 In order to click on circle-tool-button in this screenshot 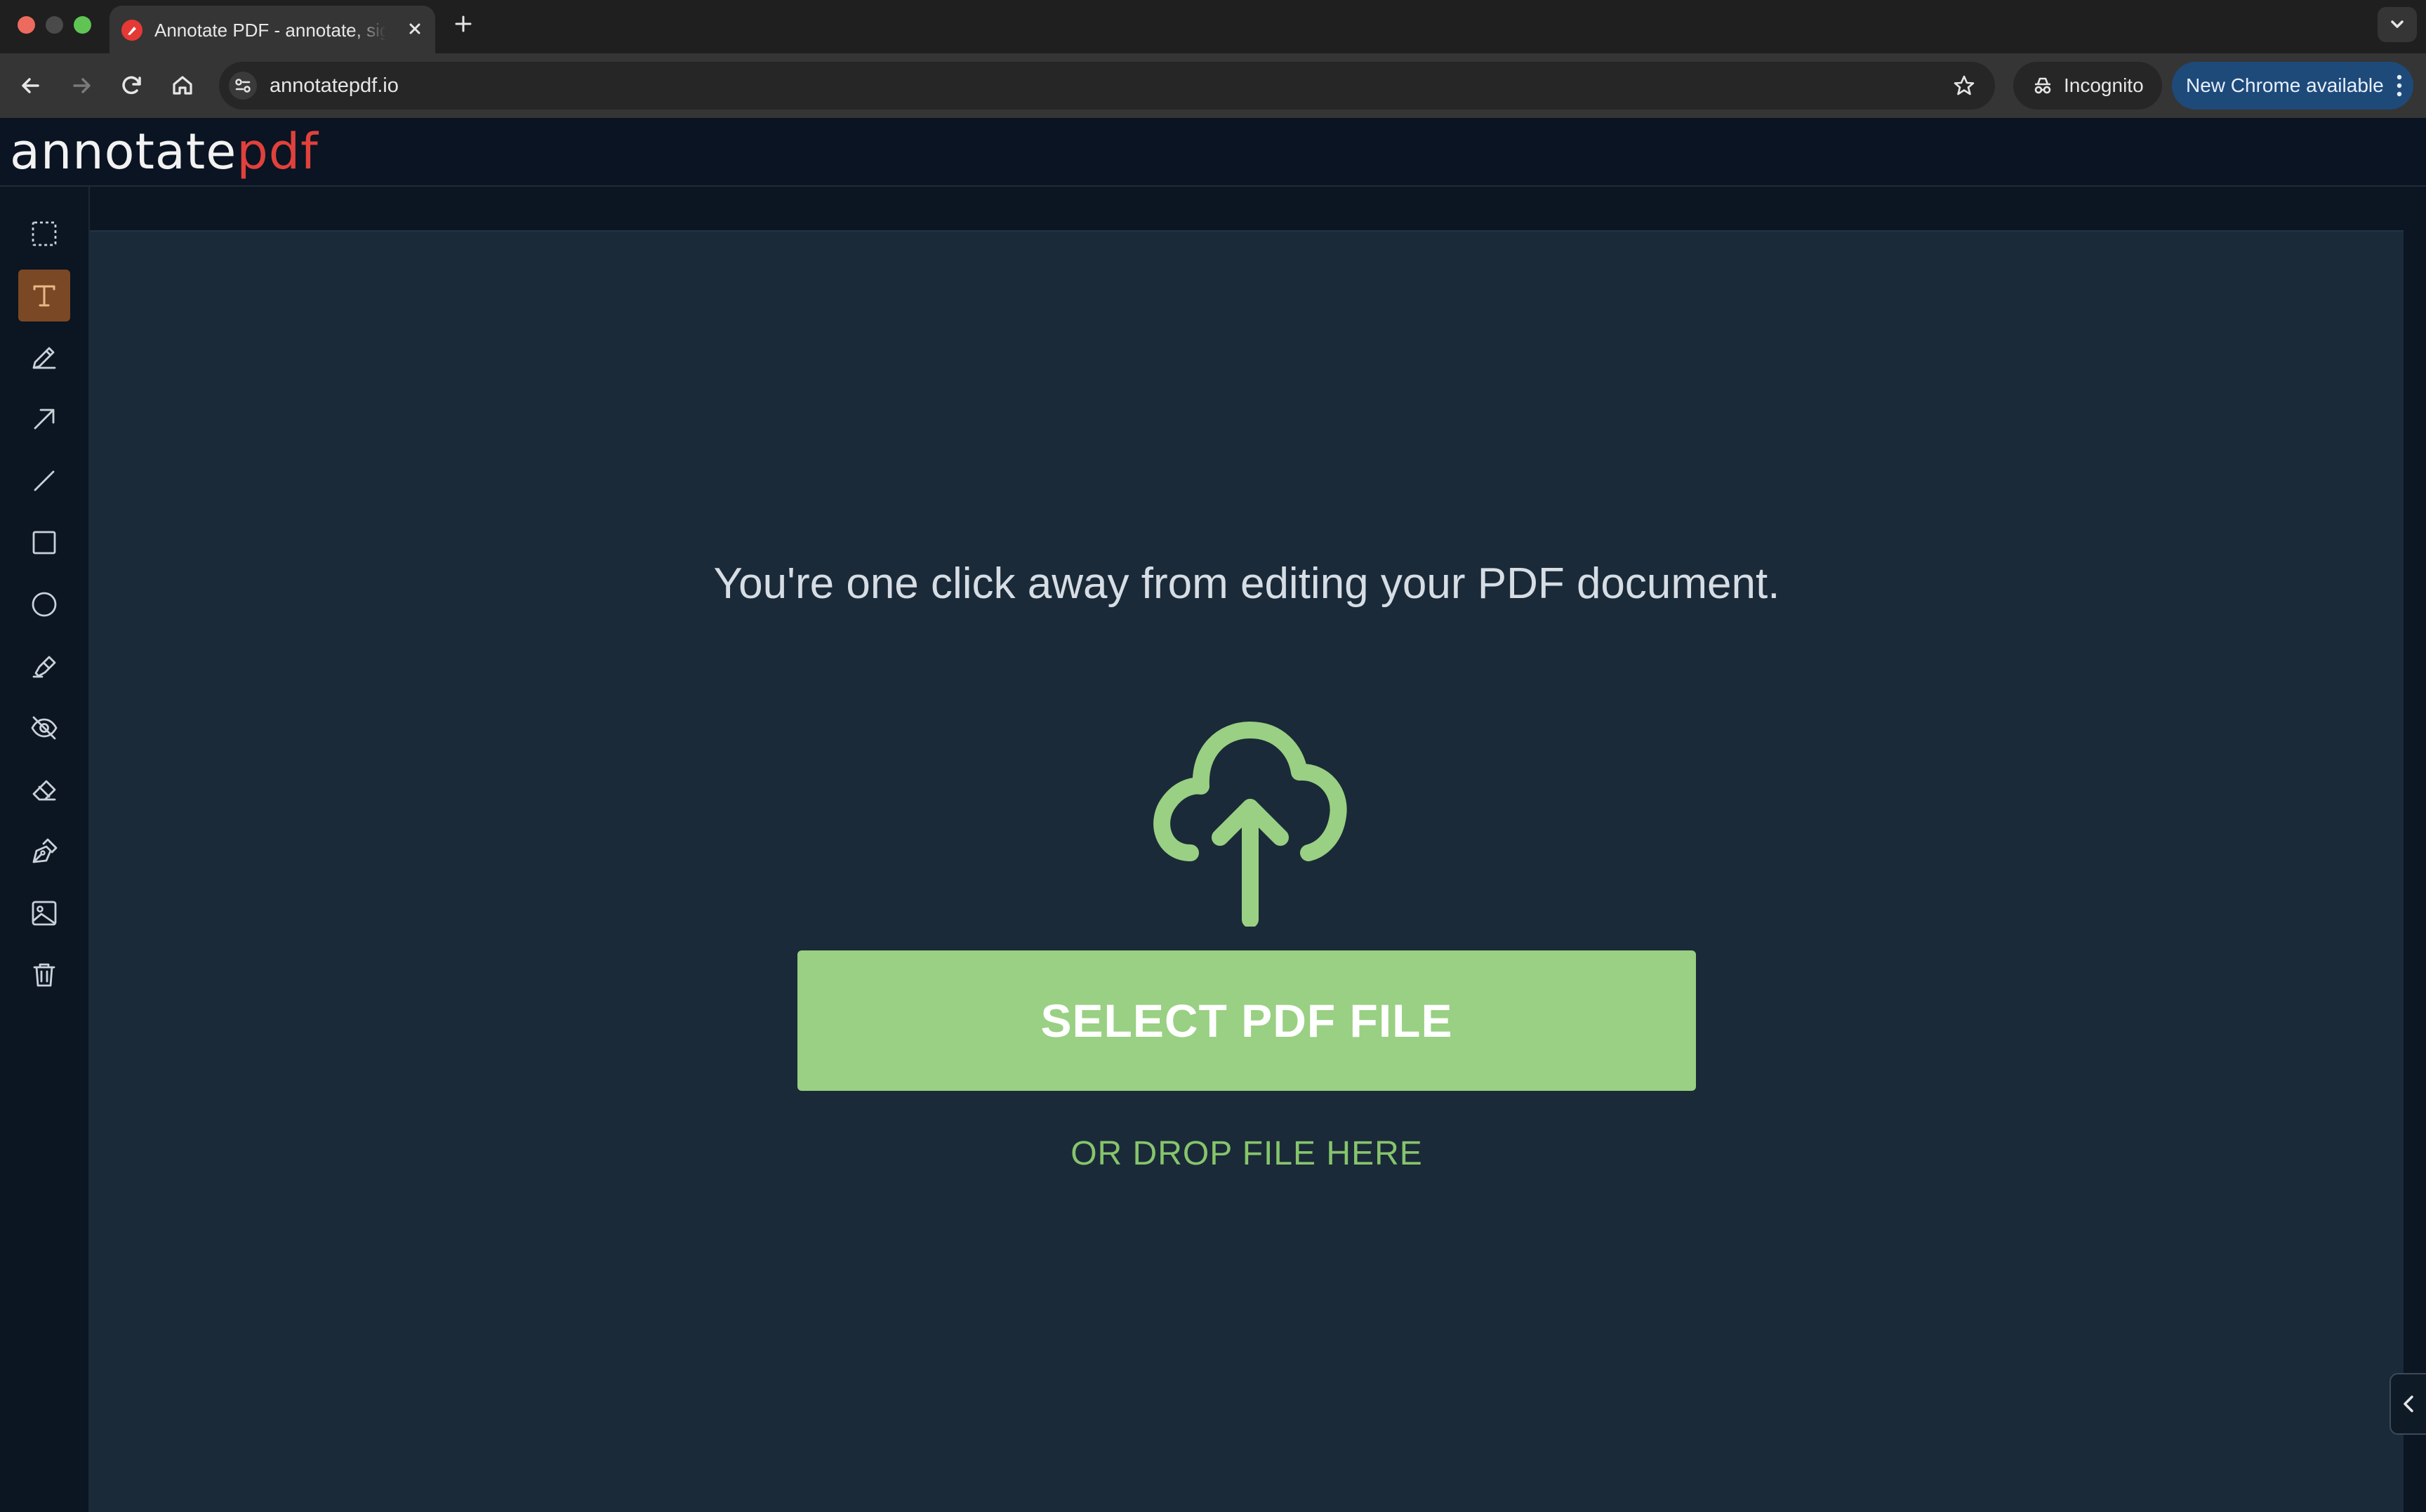, I will do `click(44, 604)`.